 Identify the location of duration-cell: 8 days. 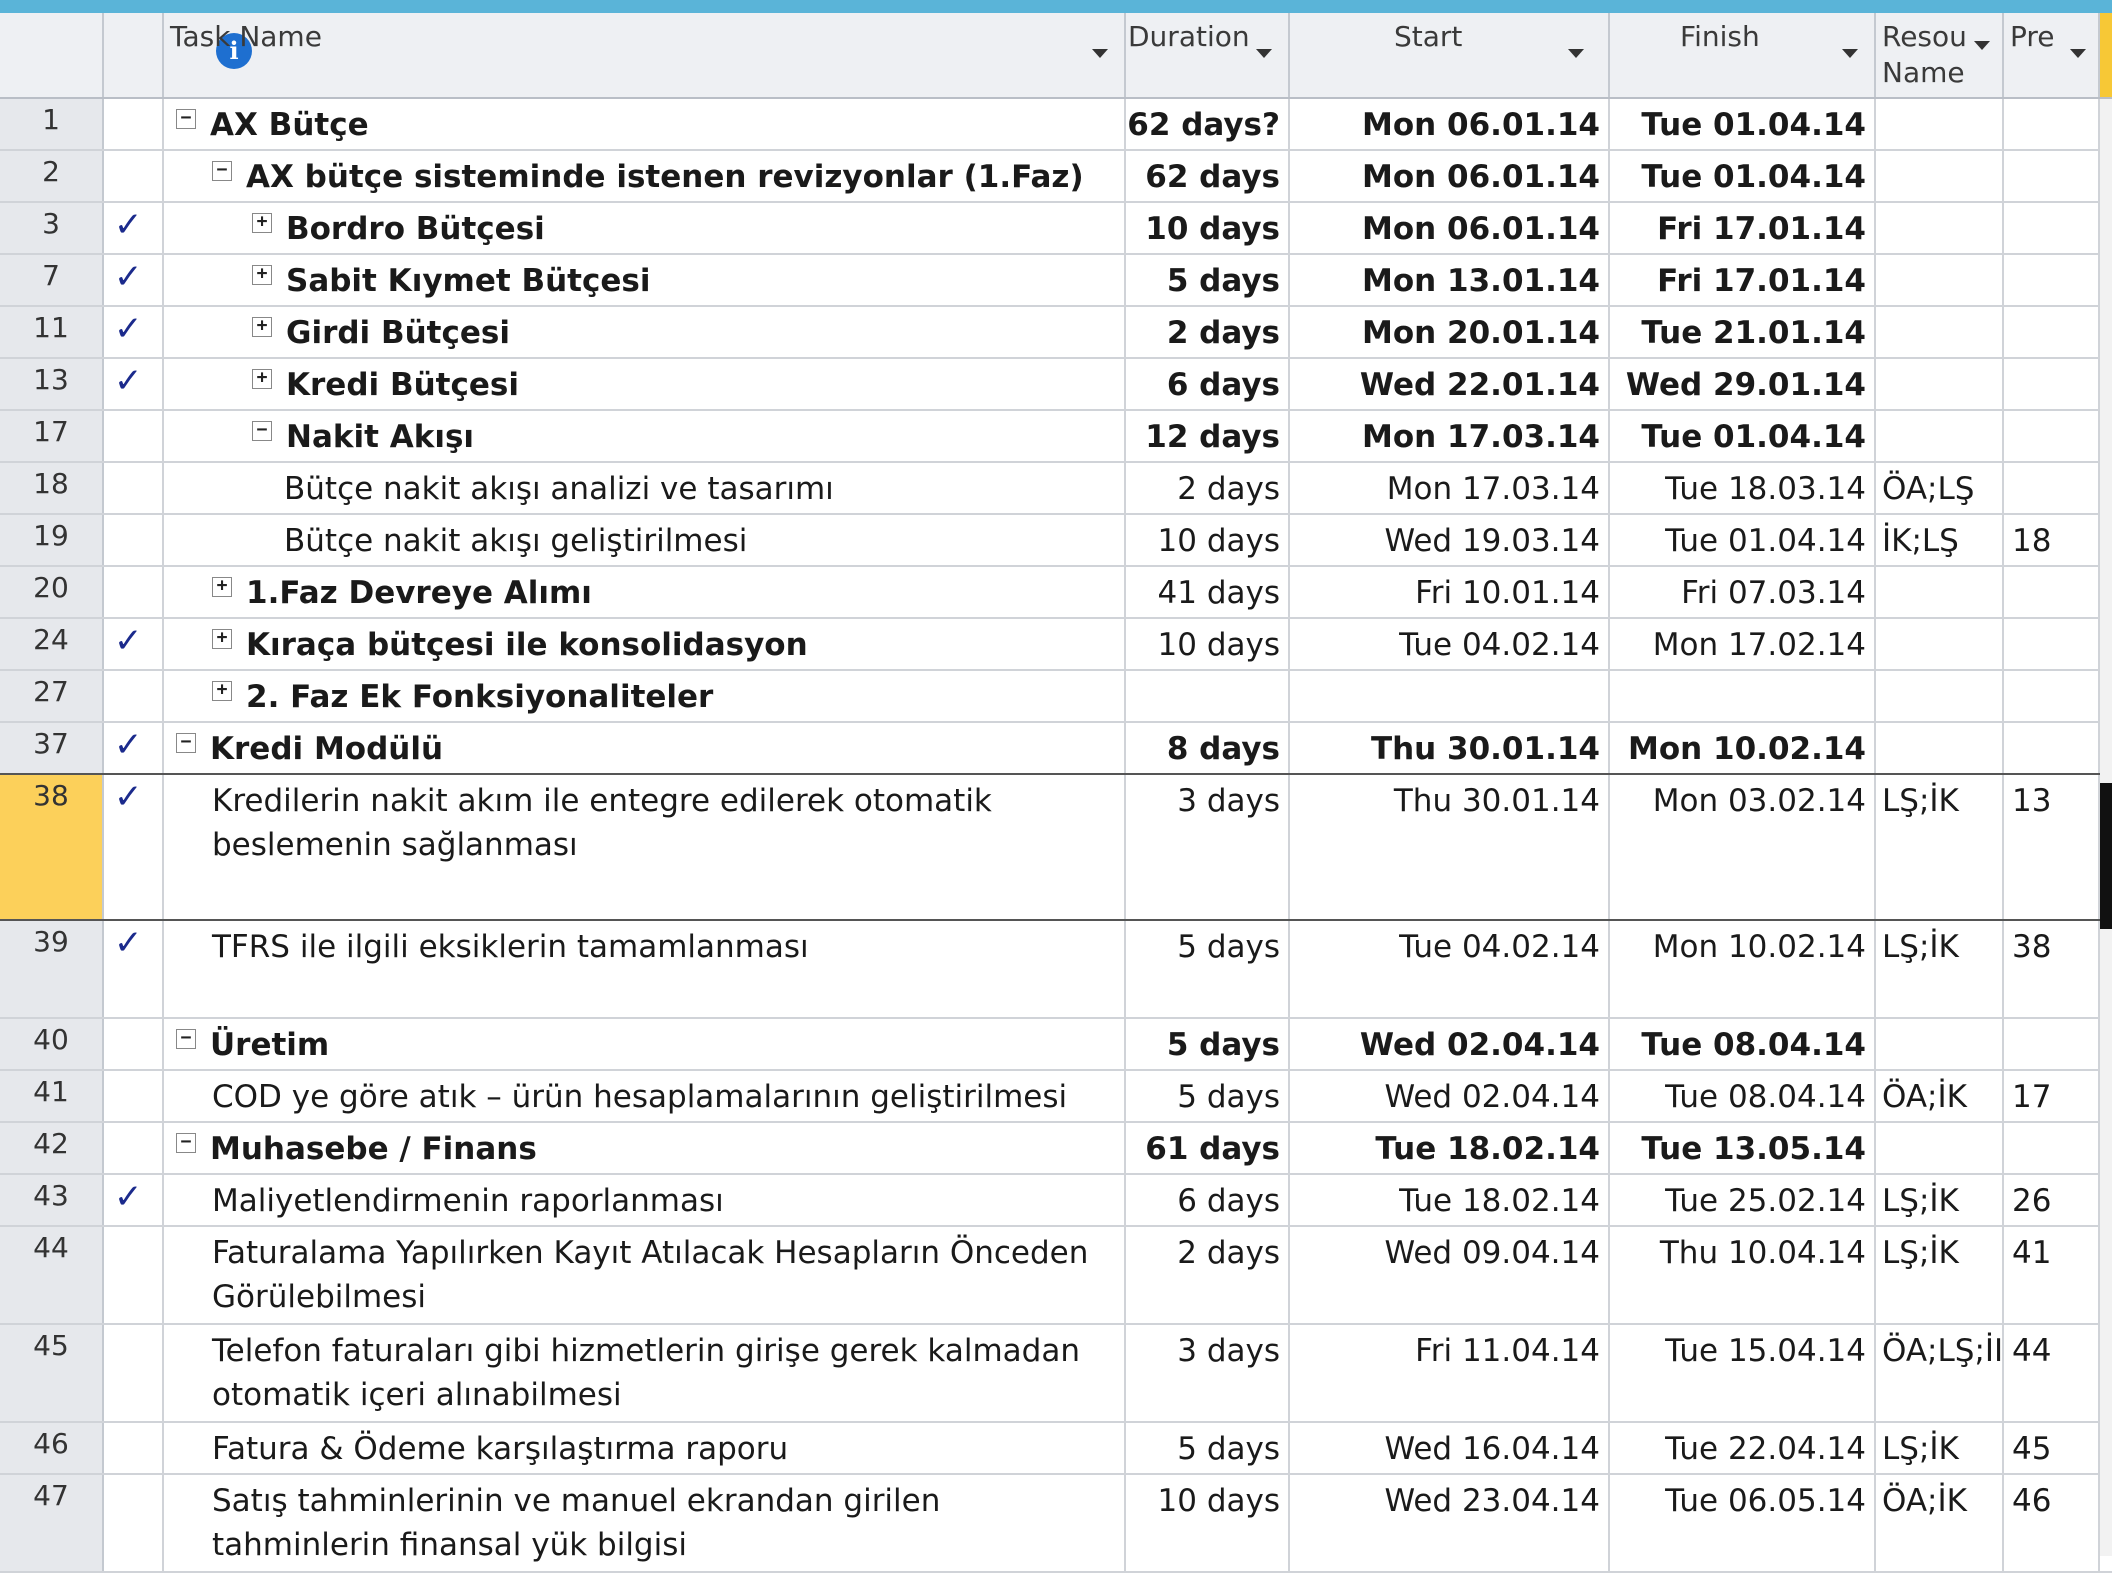
(1208, 748).